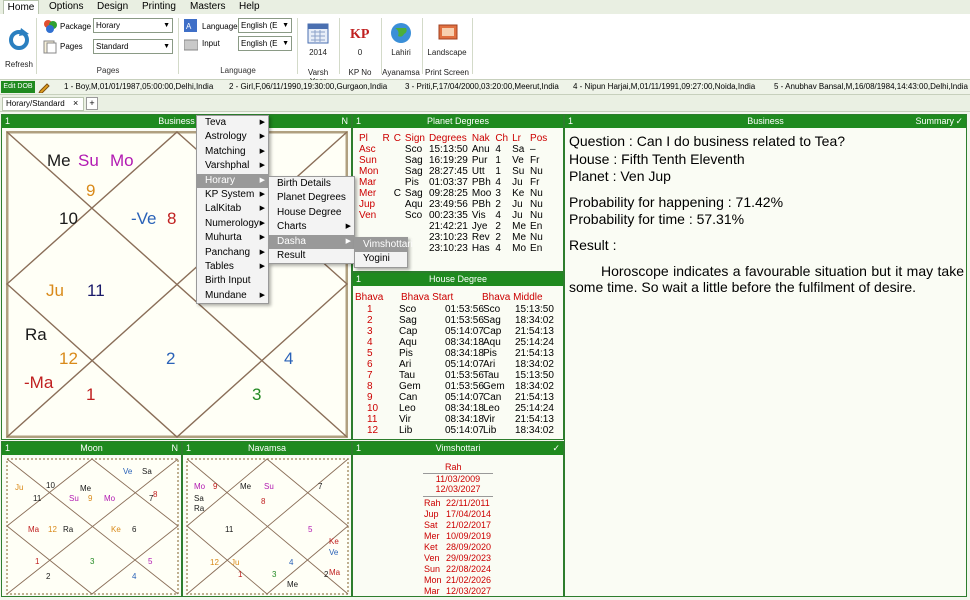 This screenshot has width=970, height=600. Describe the element at coordinates (232, 281) in the screenshot. I see `menu-item-birth-input: Birth Input` at that location.